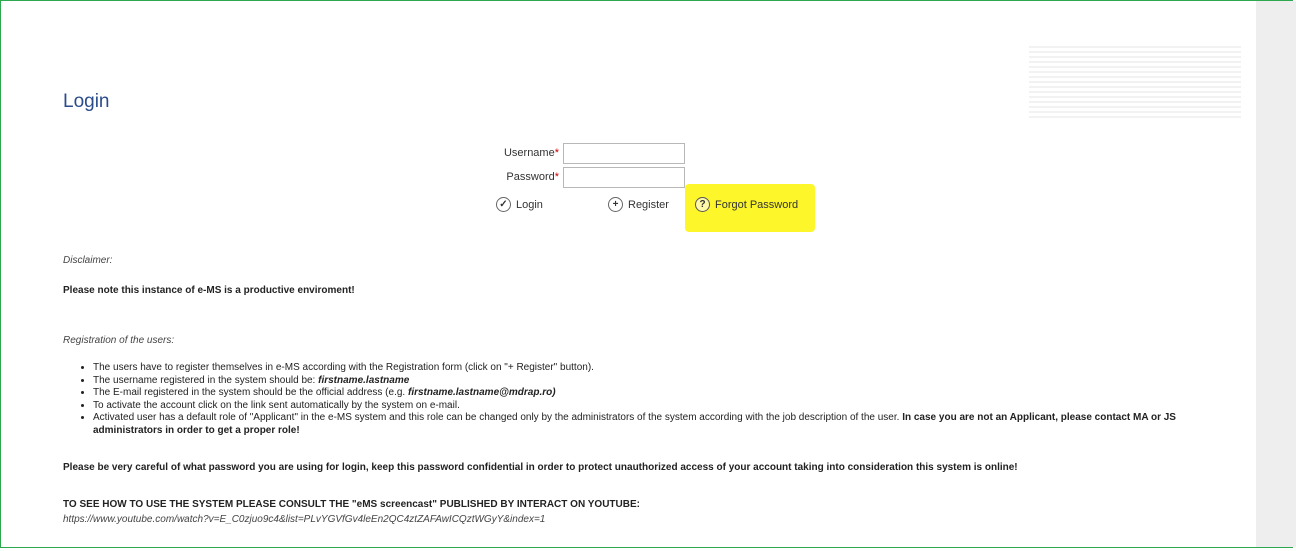  I want to click on header-decoration, so click(1135, 82).